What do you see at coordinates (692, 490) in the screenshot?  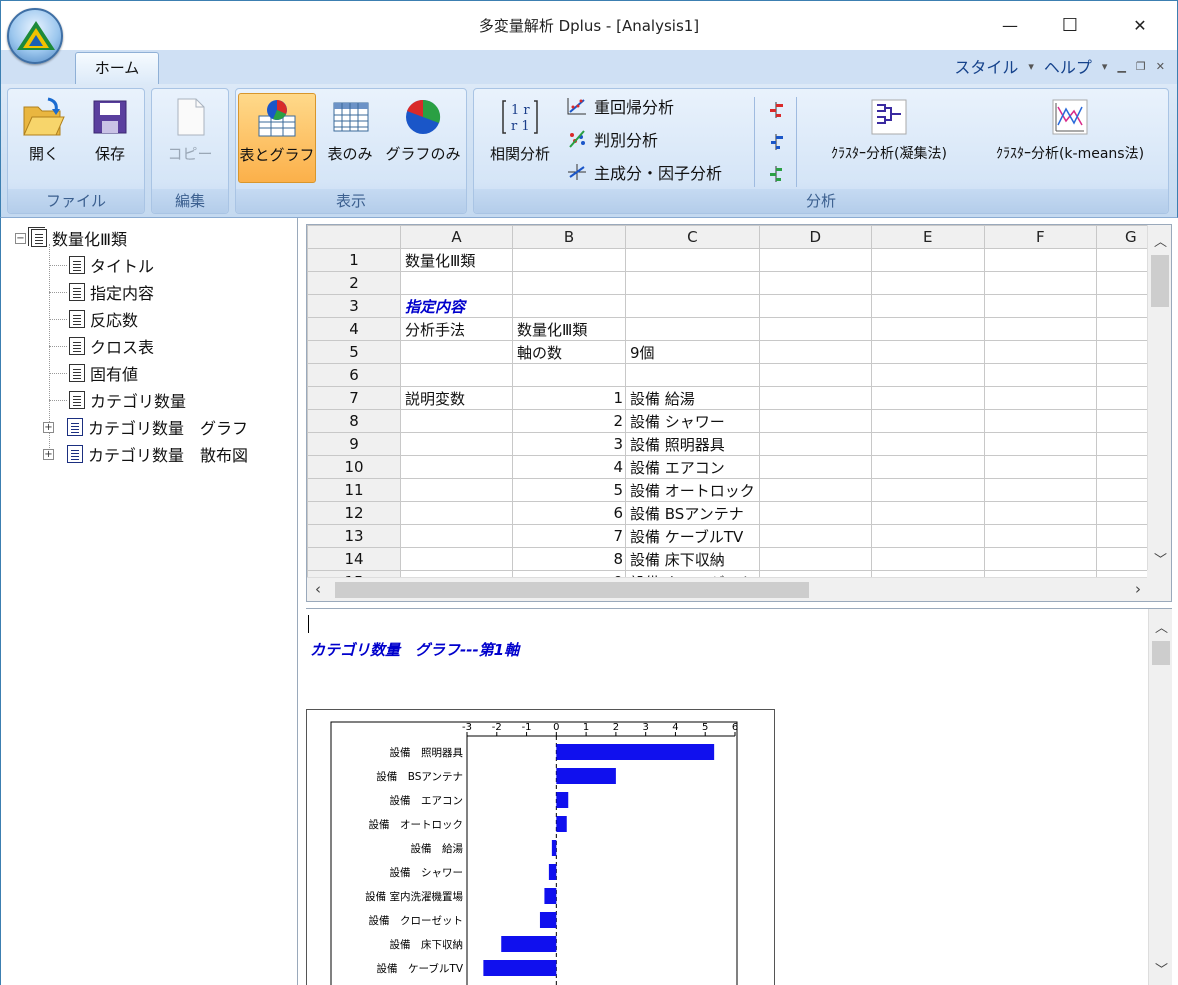 I see `cell-c: 設備 オートロック` at bounding box center [692, 490].